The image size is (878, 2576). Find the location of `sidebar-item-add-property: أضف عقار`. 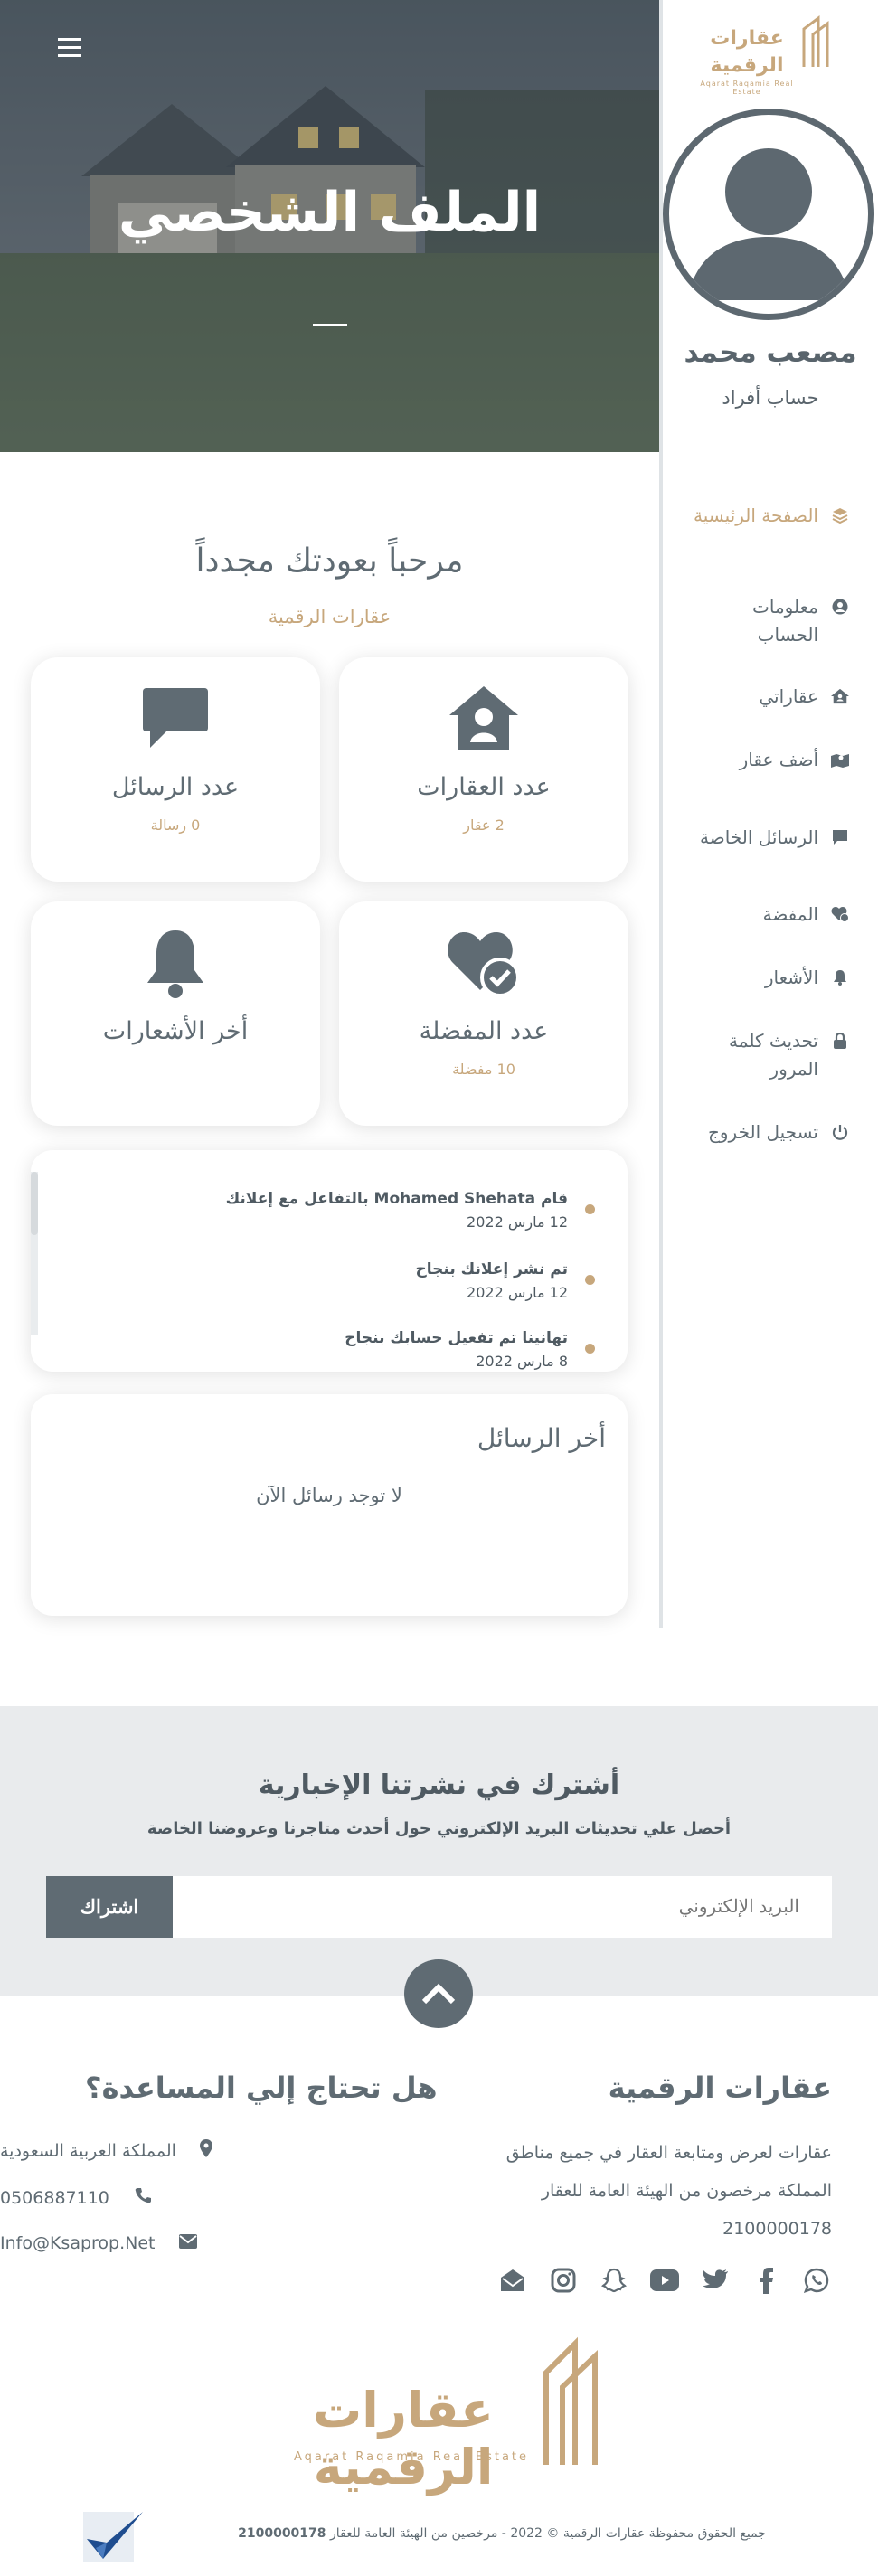

sidebar-item-add-property: أضف عقار is located at coordinates (771, 760).